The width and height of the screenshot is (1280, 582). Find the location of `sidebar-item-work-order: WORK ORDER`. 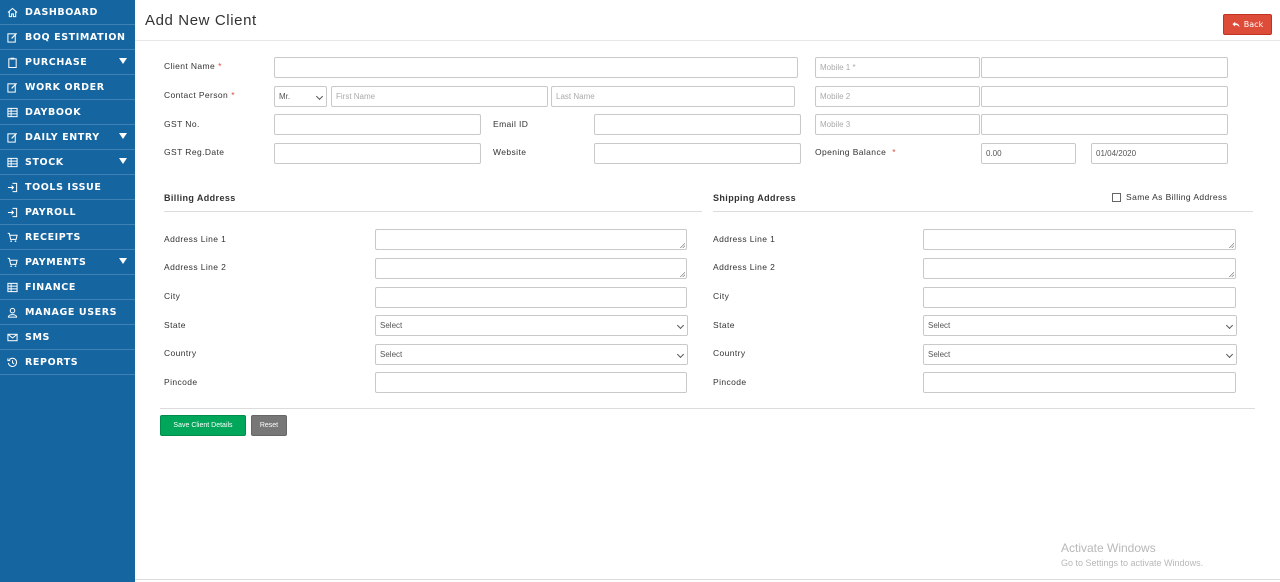

sidebar-item-work-order: WORK ORDER is located at coordinates (67, 87).